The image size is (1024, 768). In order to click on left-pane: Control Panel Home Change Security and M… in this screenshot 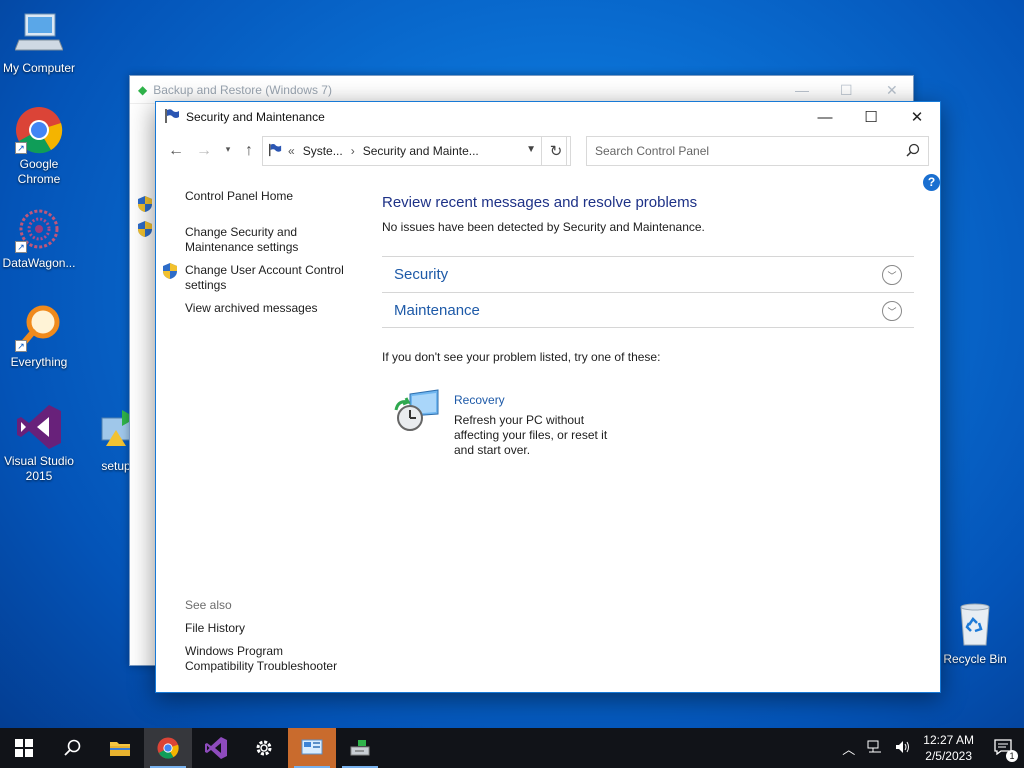, I will do `click(261, 437)`.